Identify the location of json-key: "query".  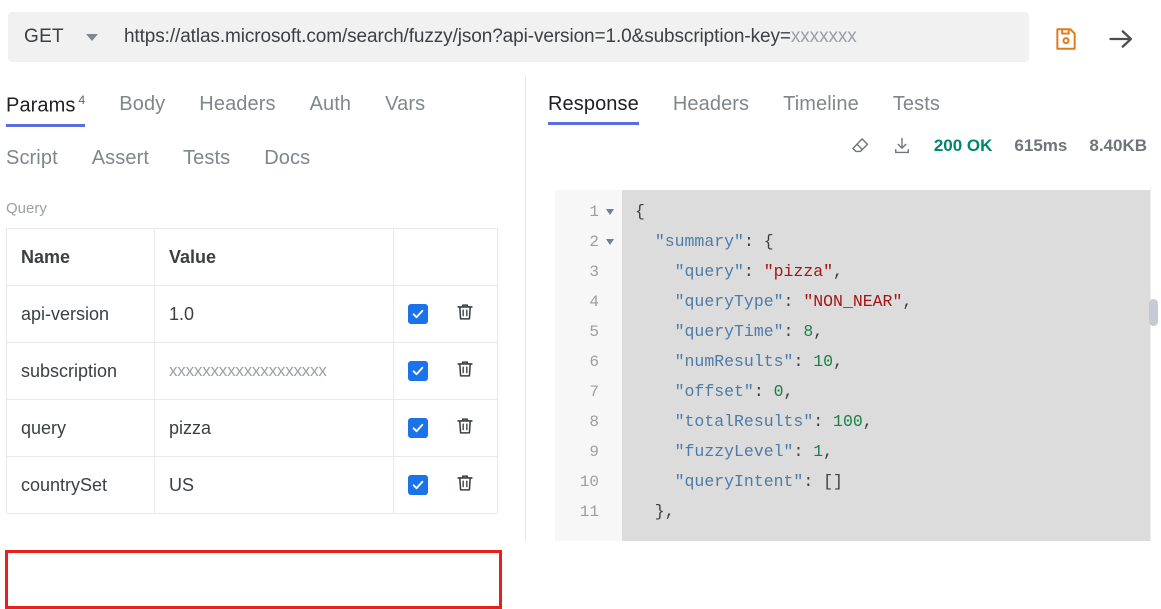
(709, 271).